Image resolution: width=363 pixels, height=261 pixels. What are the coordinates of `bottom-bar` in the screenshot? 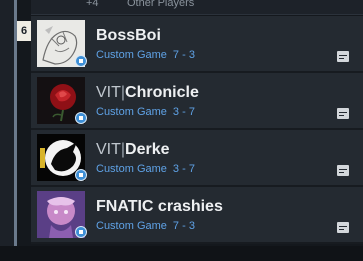 It's located at (181, 253).